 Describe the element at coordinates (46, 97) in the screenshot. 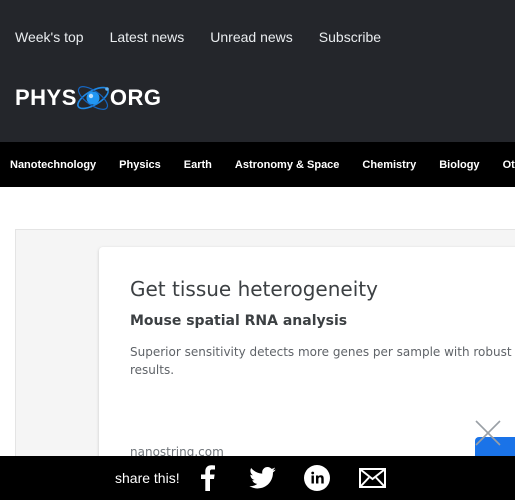

I see `logo-text-left: PHYS` at that location.